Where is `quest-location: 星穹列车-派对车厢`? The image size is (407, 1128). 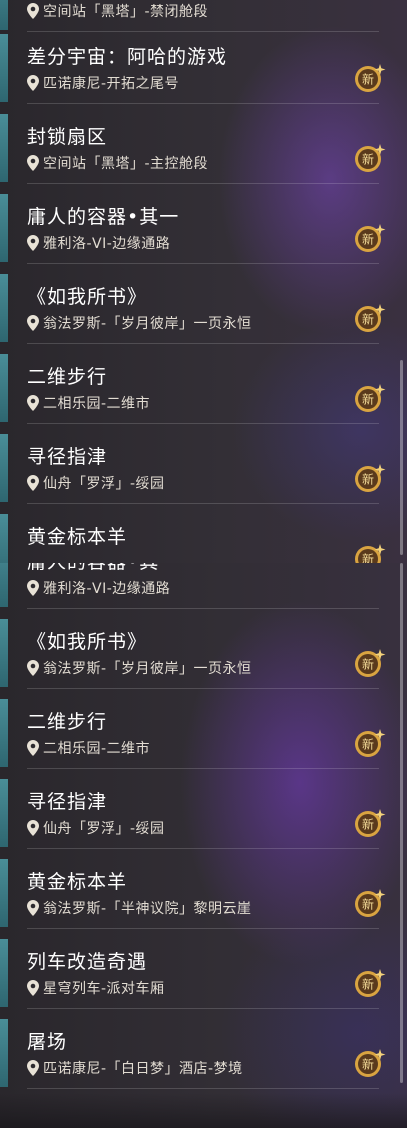 quest-location: 星穹列车-派对车厢 is located at coordinates (96, 988).